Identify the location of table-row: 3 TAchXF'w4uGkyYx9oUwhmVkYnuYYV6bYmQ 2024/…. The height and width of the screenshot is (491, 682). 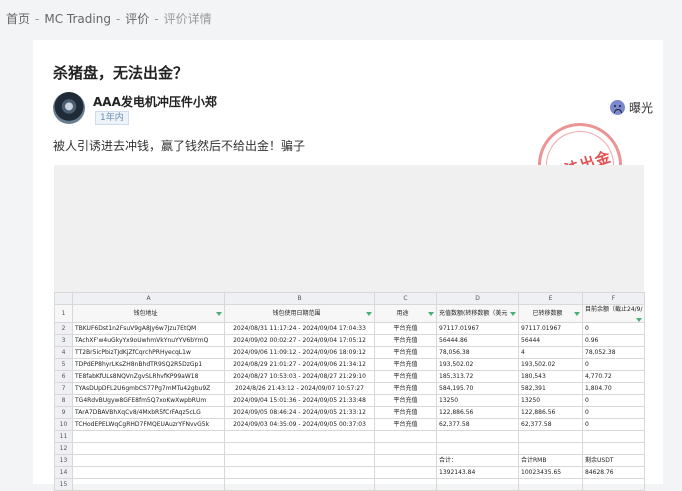
(349, 340).